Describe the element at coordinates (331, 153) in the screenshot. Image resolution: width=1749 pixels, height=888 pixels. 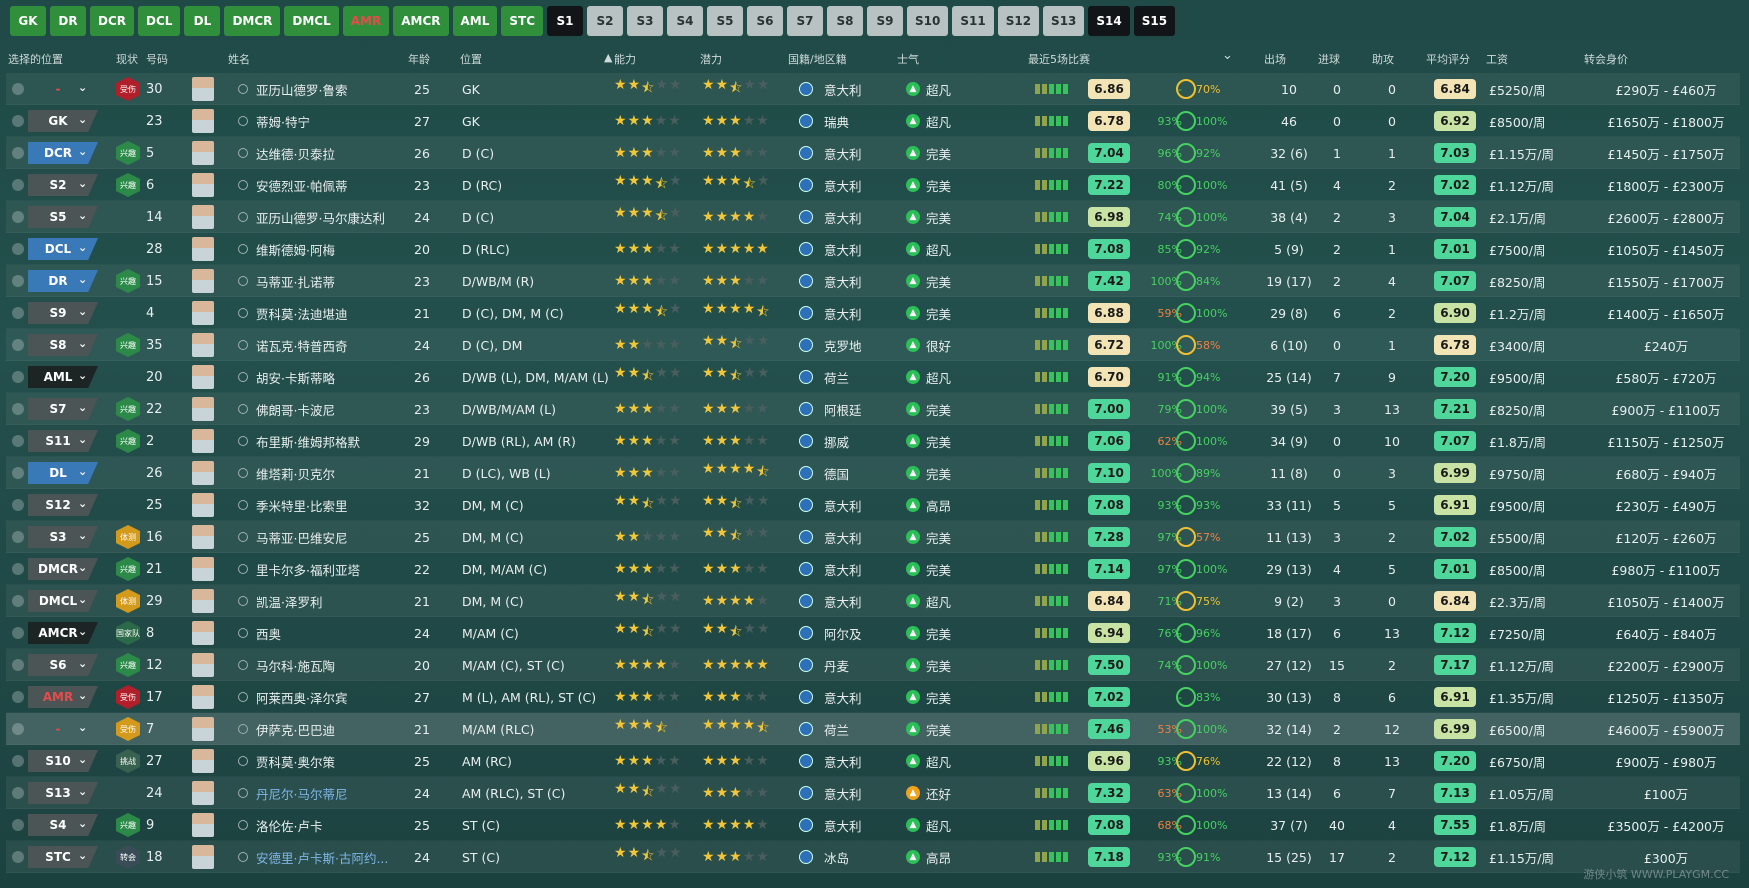
I see `player-name: 达维德·贝泰拉` at that location.